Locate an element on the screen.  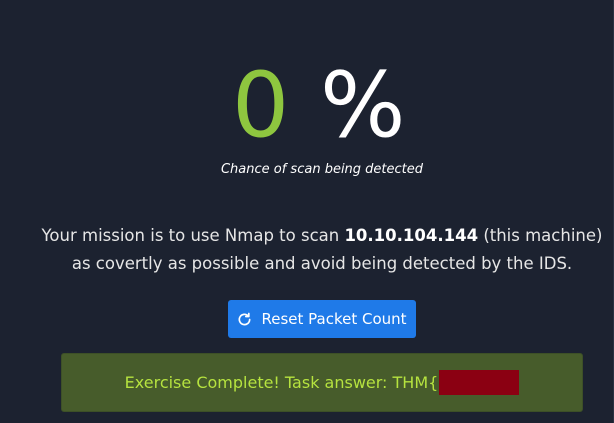
target-ip: 10.10.104.144 is located at coordinates (411, 235).